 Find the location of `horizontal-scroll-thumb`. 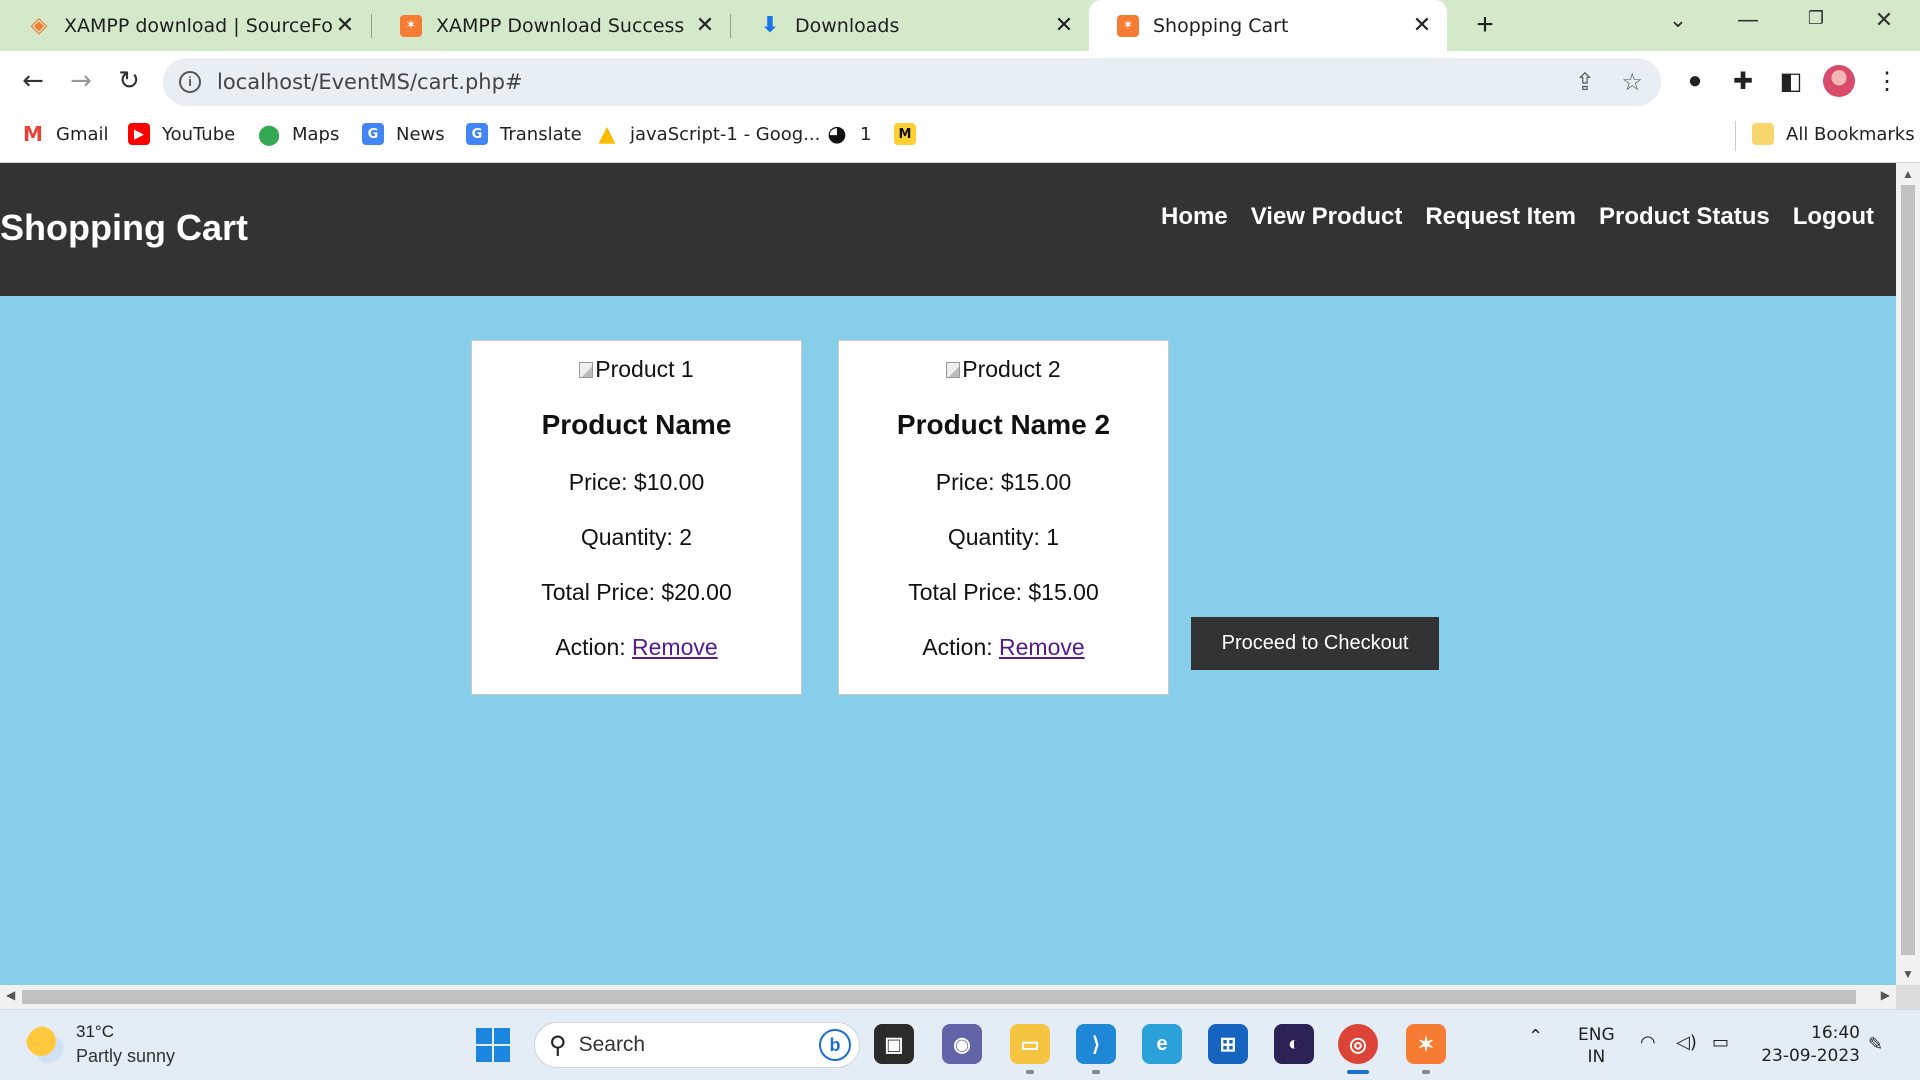

horizontal-scroll-thumb is located at coordinates (939, 997).